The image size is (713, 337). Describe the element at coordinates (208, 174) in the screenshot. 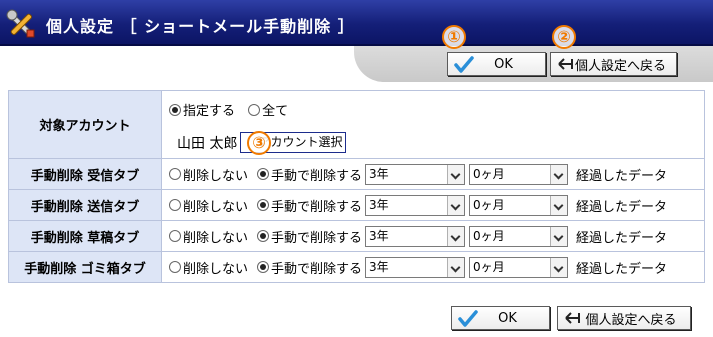

I see `no-delete-option-inbox: 削除しない` at that location.